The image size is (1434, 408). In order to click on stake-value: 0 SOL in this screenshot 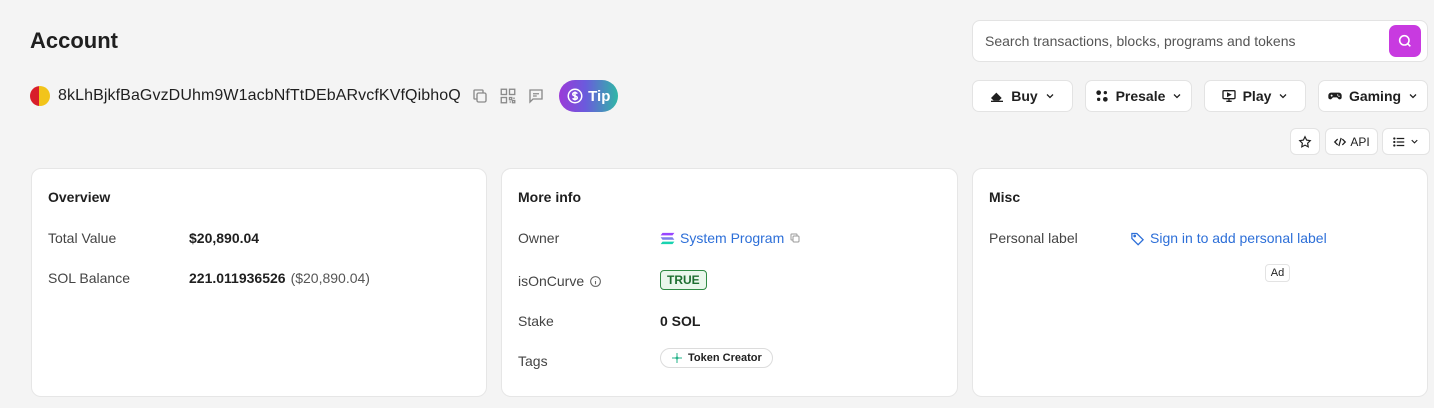, I will do `click(680, 321)`.